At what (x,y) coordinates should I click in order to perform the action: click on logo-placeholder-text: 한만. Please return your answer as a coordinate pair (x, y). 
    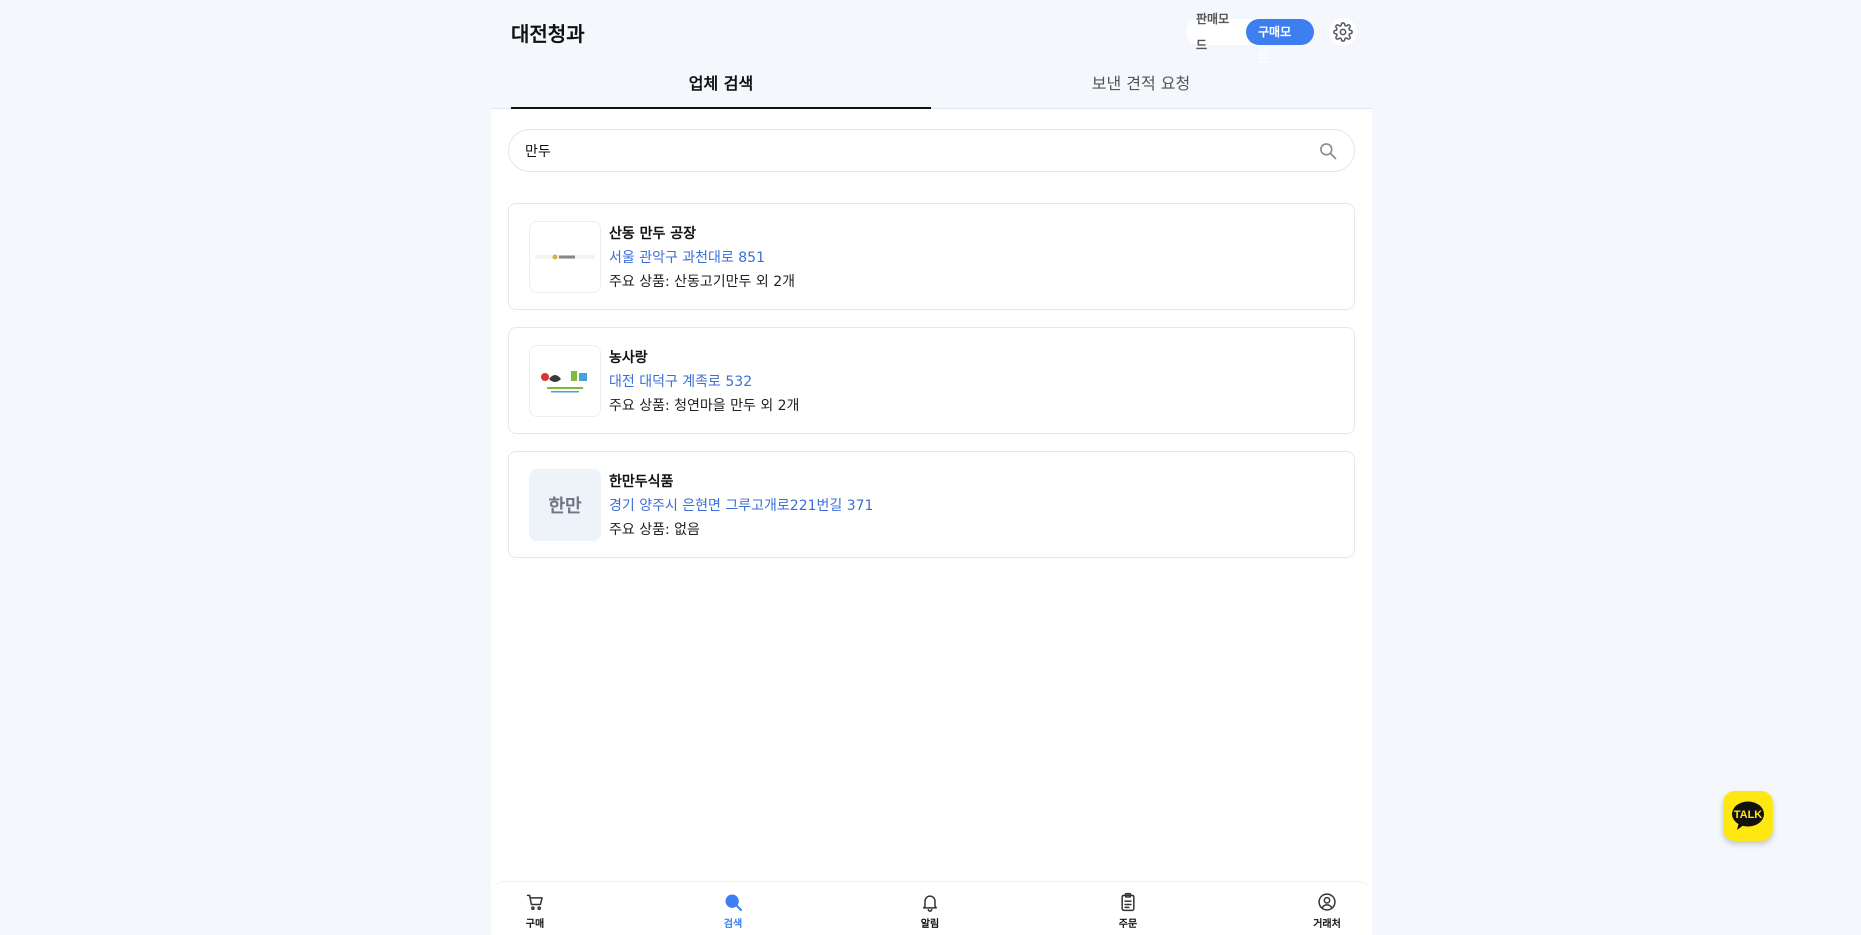
    Looking at the image, I should click on (565, 506).